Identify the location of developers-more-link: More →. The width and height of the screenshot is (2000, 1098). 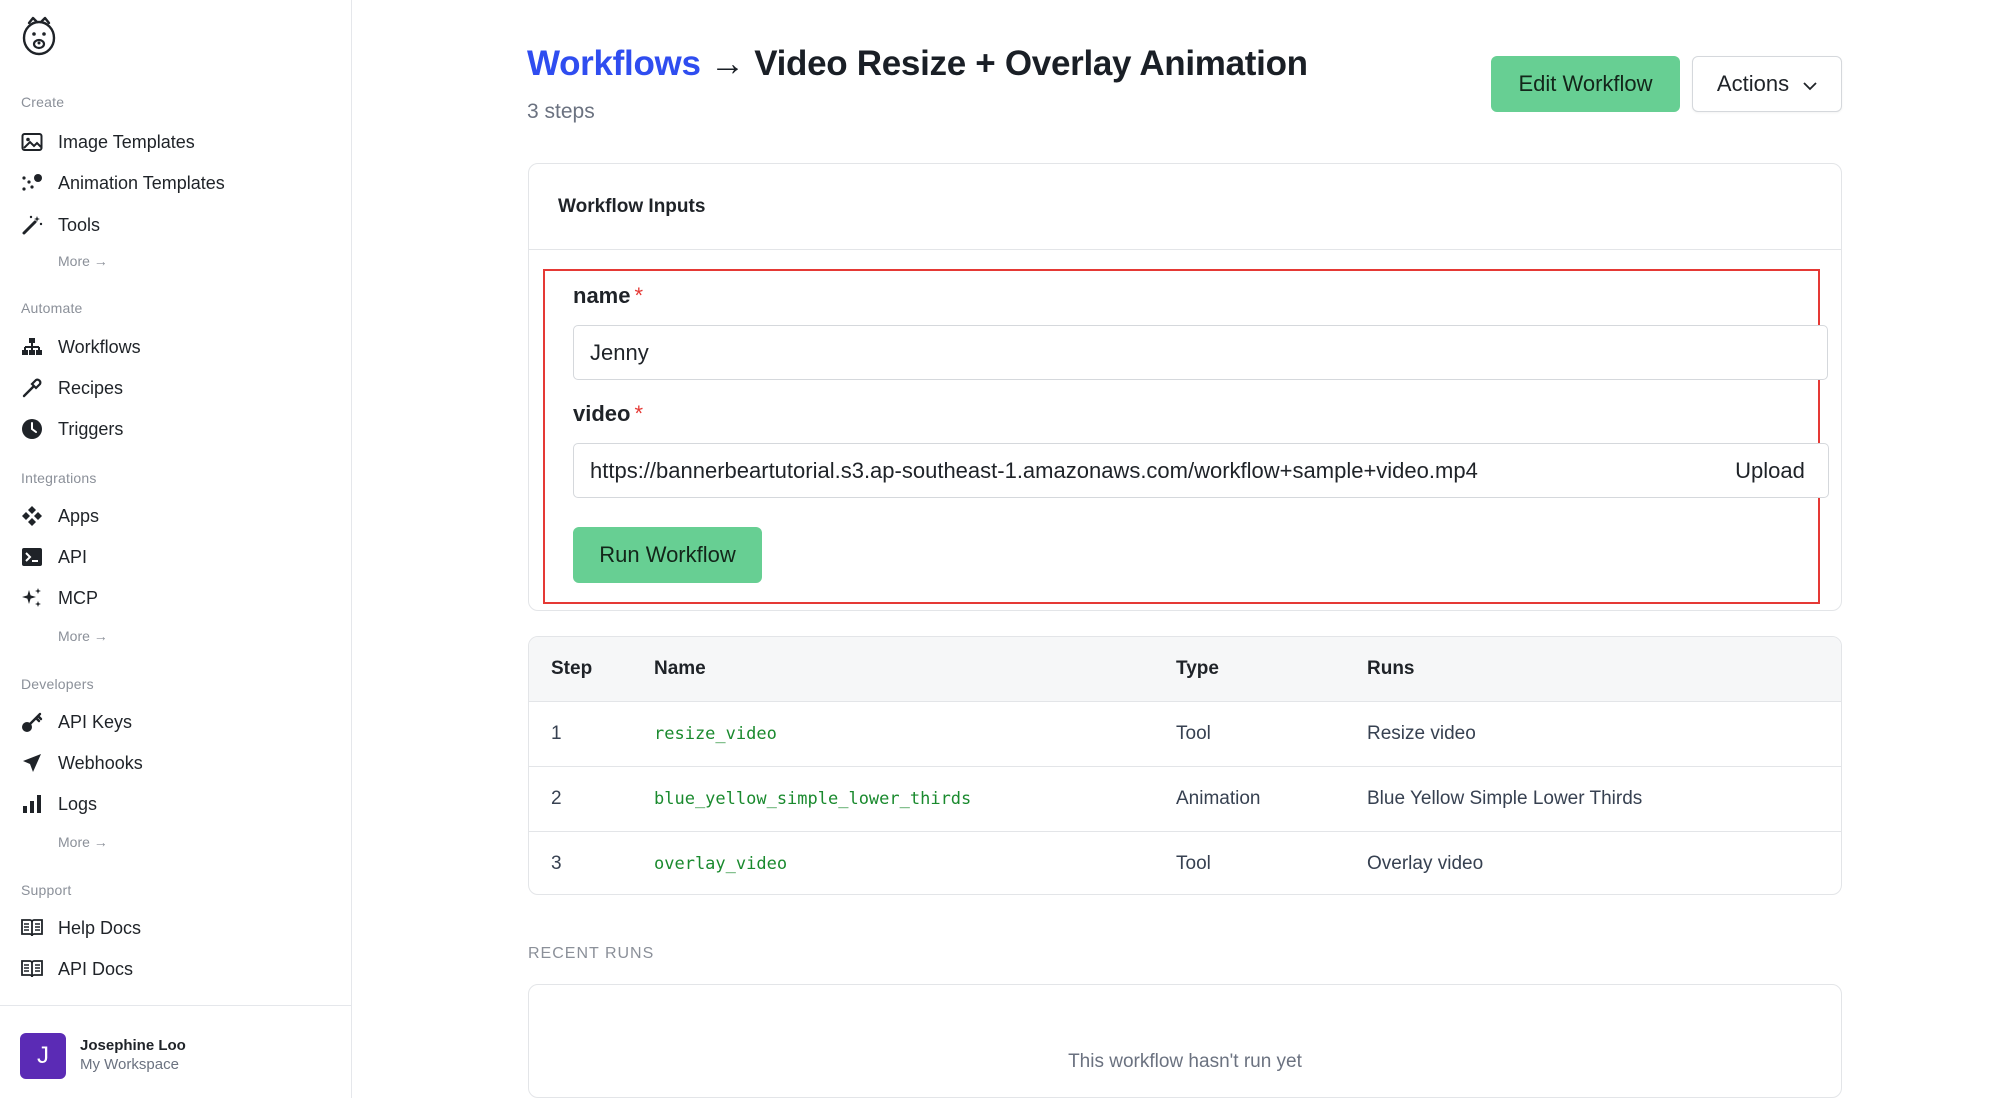
(83, 842).